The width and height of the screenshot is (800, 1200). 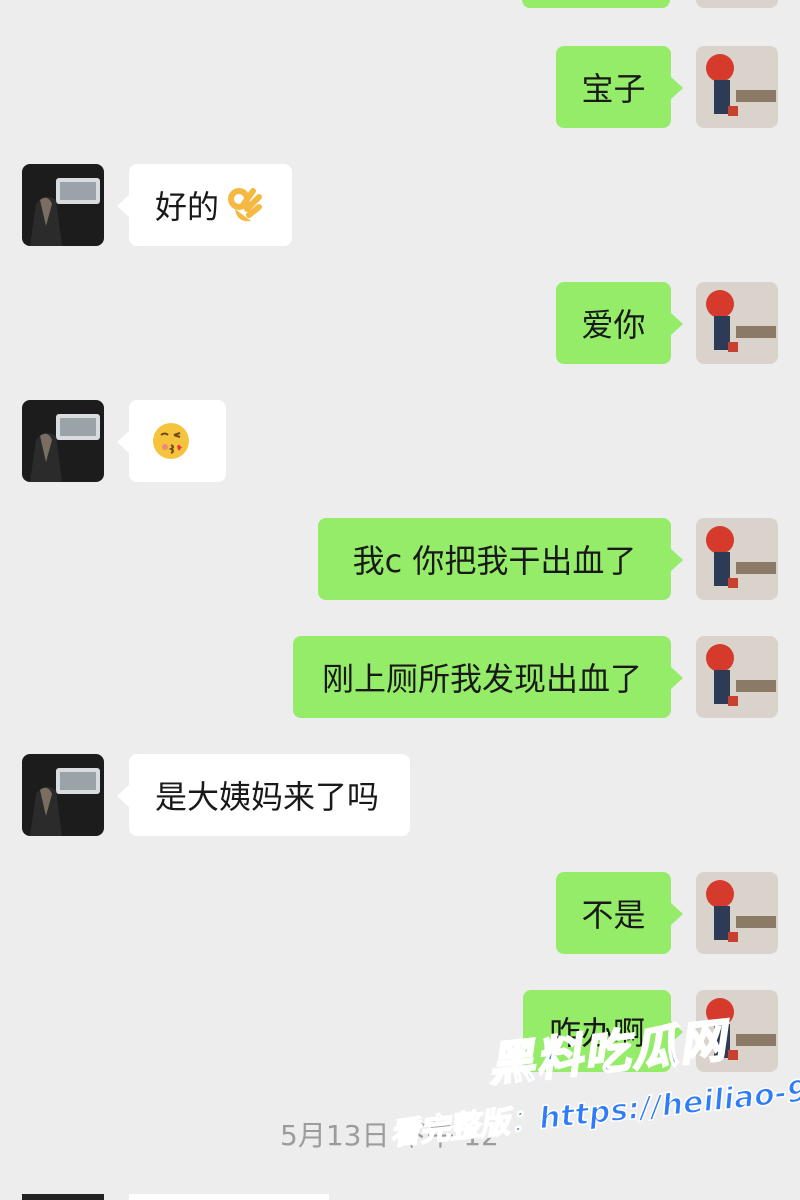 I want to click on message-text: 宝子, so click(x=613, y=89).